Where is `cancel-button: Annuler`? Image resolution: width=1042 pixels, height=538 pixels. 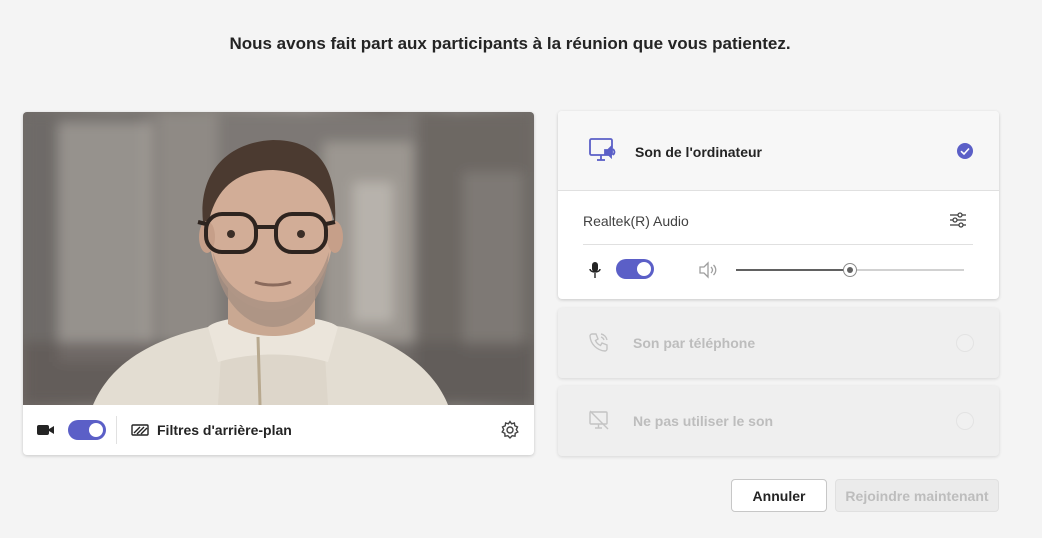
cancel-button: Annuler is located at coordinates (779, 495).